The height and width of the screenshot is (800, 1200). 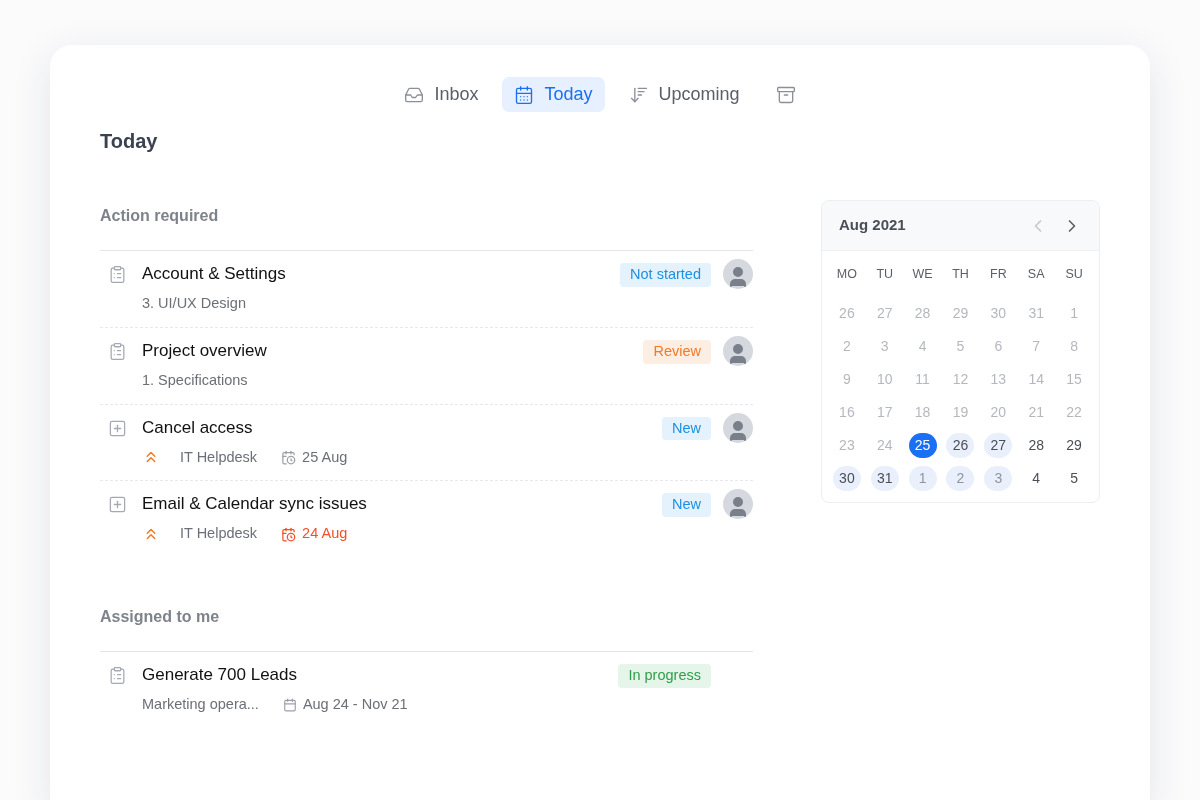 I want to click on weekday-label: MO, so click(x=846, y=274).